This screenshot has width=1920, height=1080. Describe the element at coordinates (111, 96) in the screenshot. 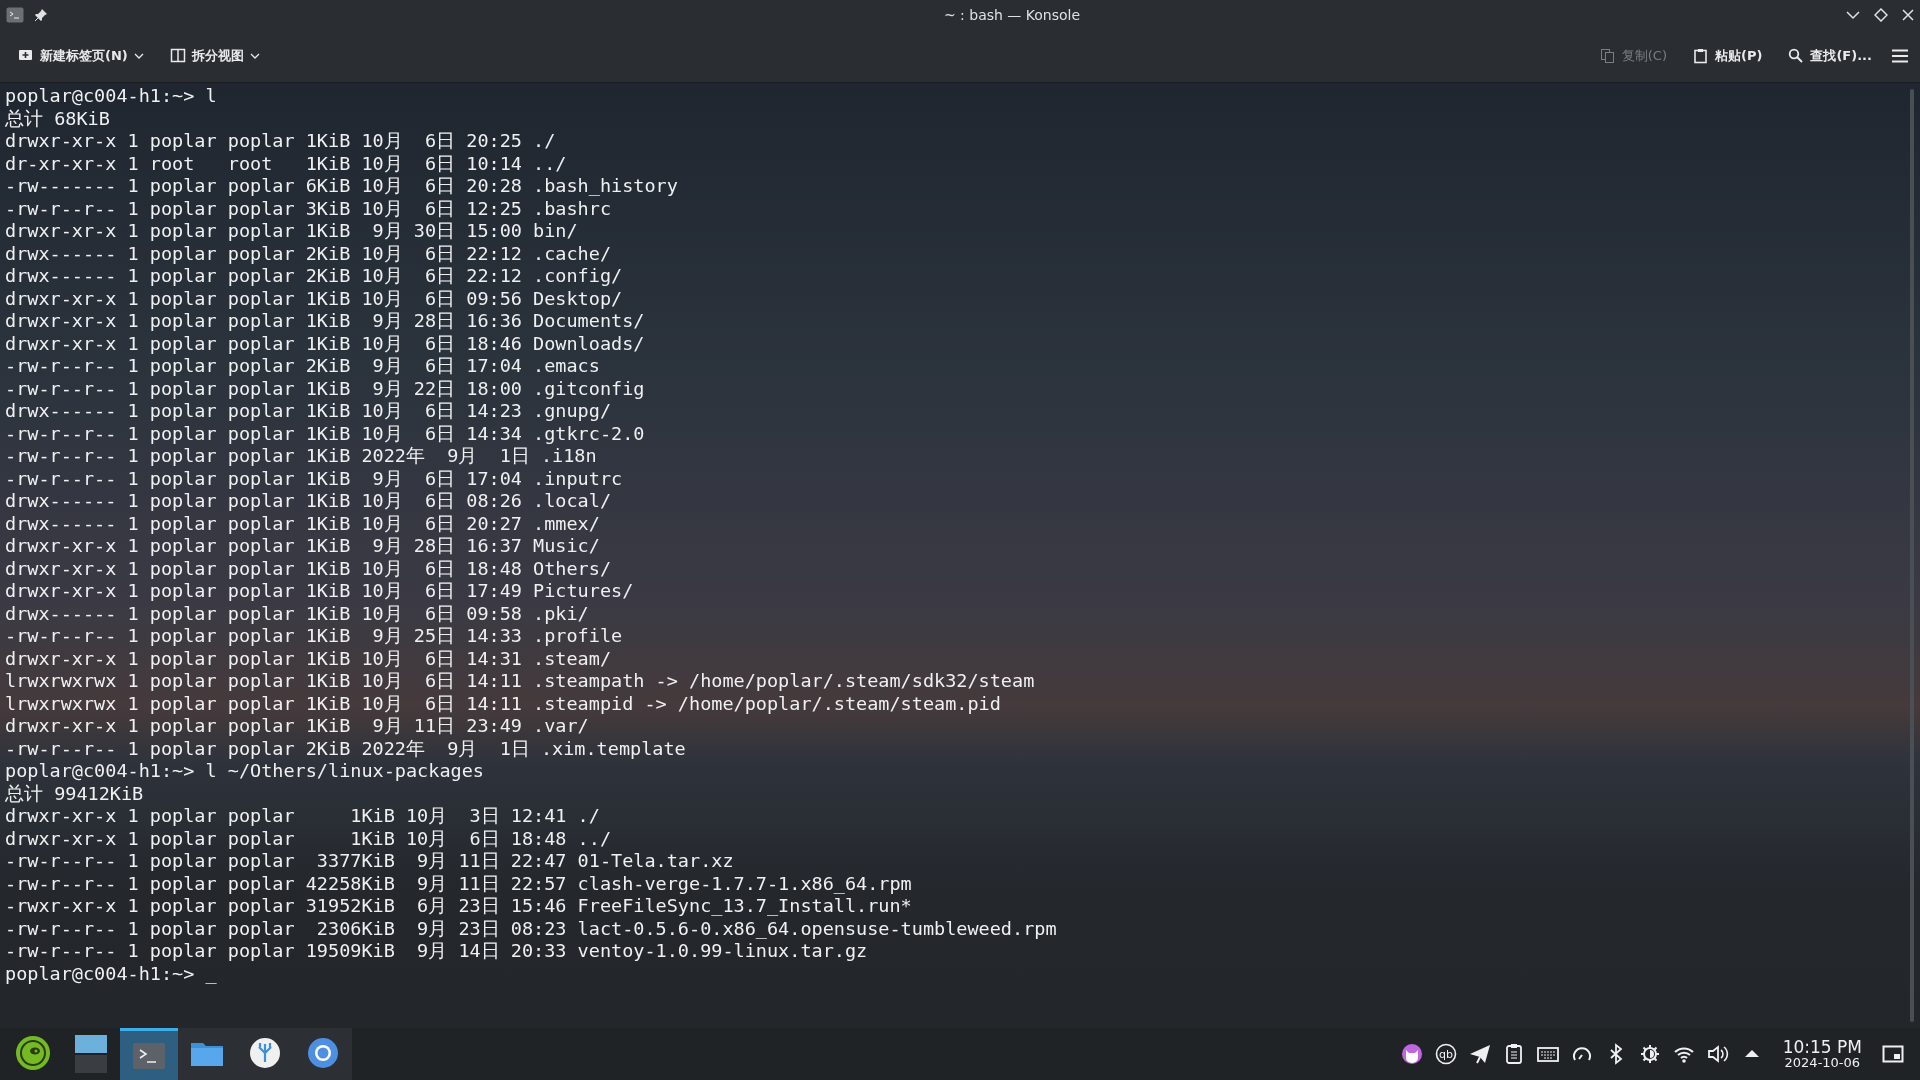

I see `terminal-line: poplar@c004-h1:~> l` at that location.